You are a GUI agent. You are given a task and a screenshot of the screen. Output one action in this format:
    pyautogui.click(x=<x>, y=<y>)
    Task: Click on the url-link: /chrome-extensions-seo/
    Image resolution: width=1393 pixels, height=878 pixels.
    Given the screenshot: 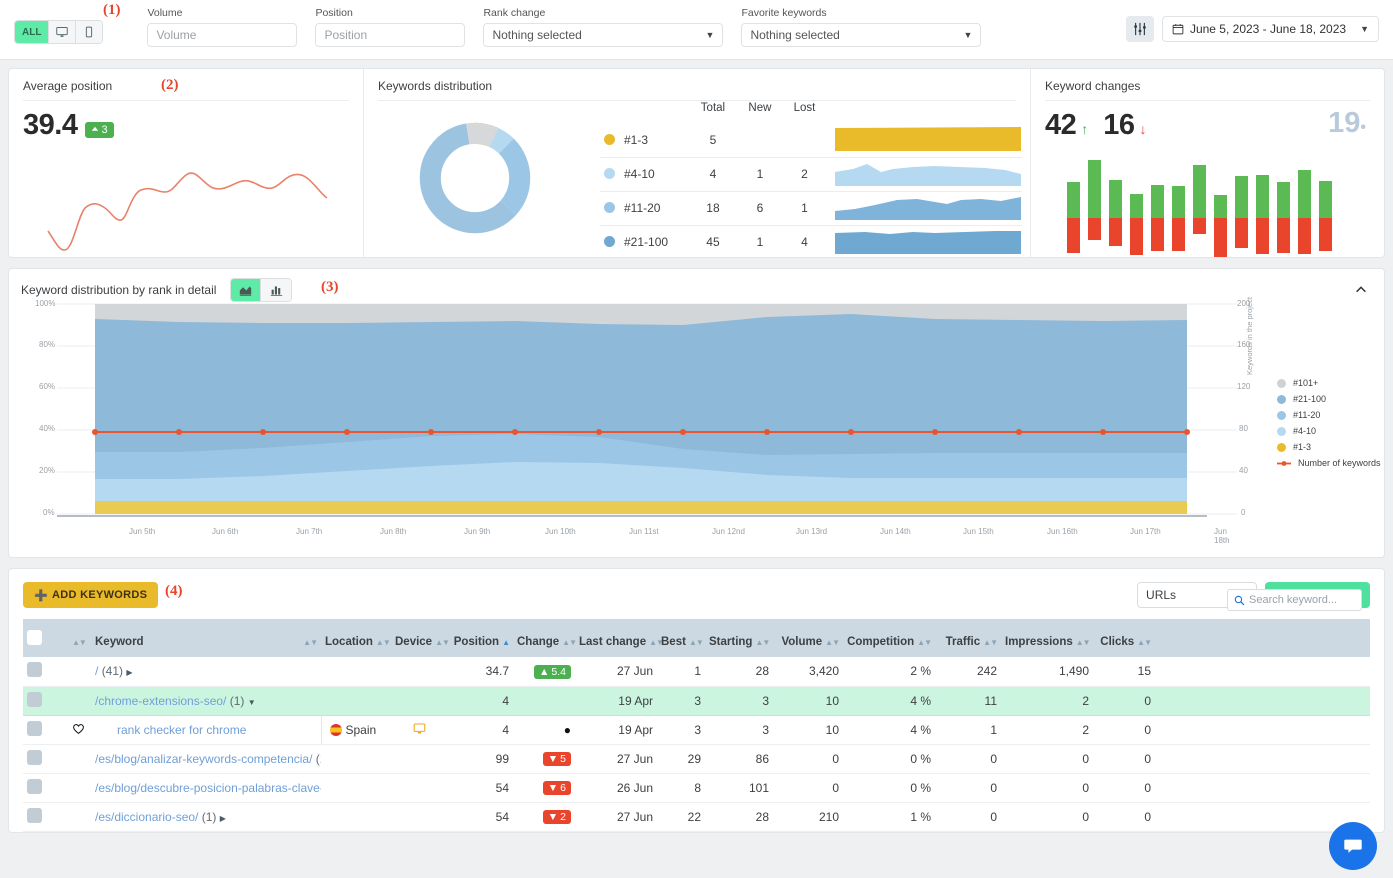 What is the action you would take?
    pyautogui.click(x=160, y=701)
    